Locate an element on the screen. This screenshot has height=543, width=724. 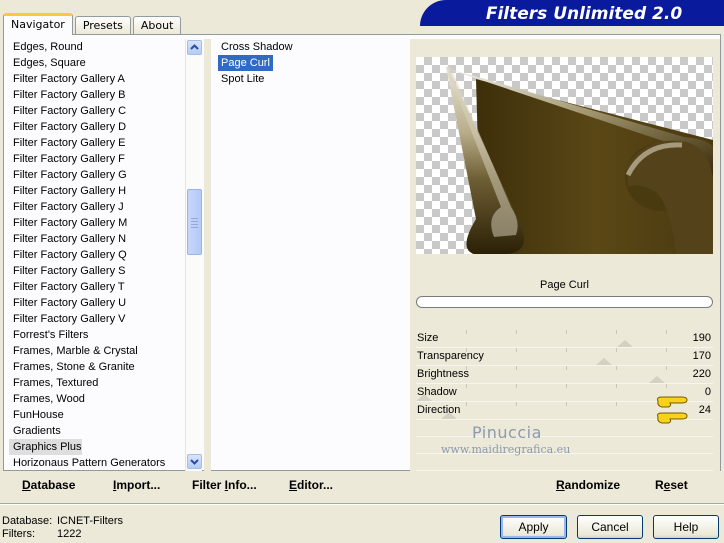
category-item: Graphics Plus is located at coordinates (45, 447).